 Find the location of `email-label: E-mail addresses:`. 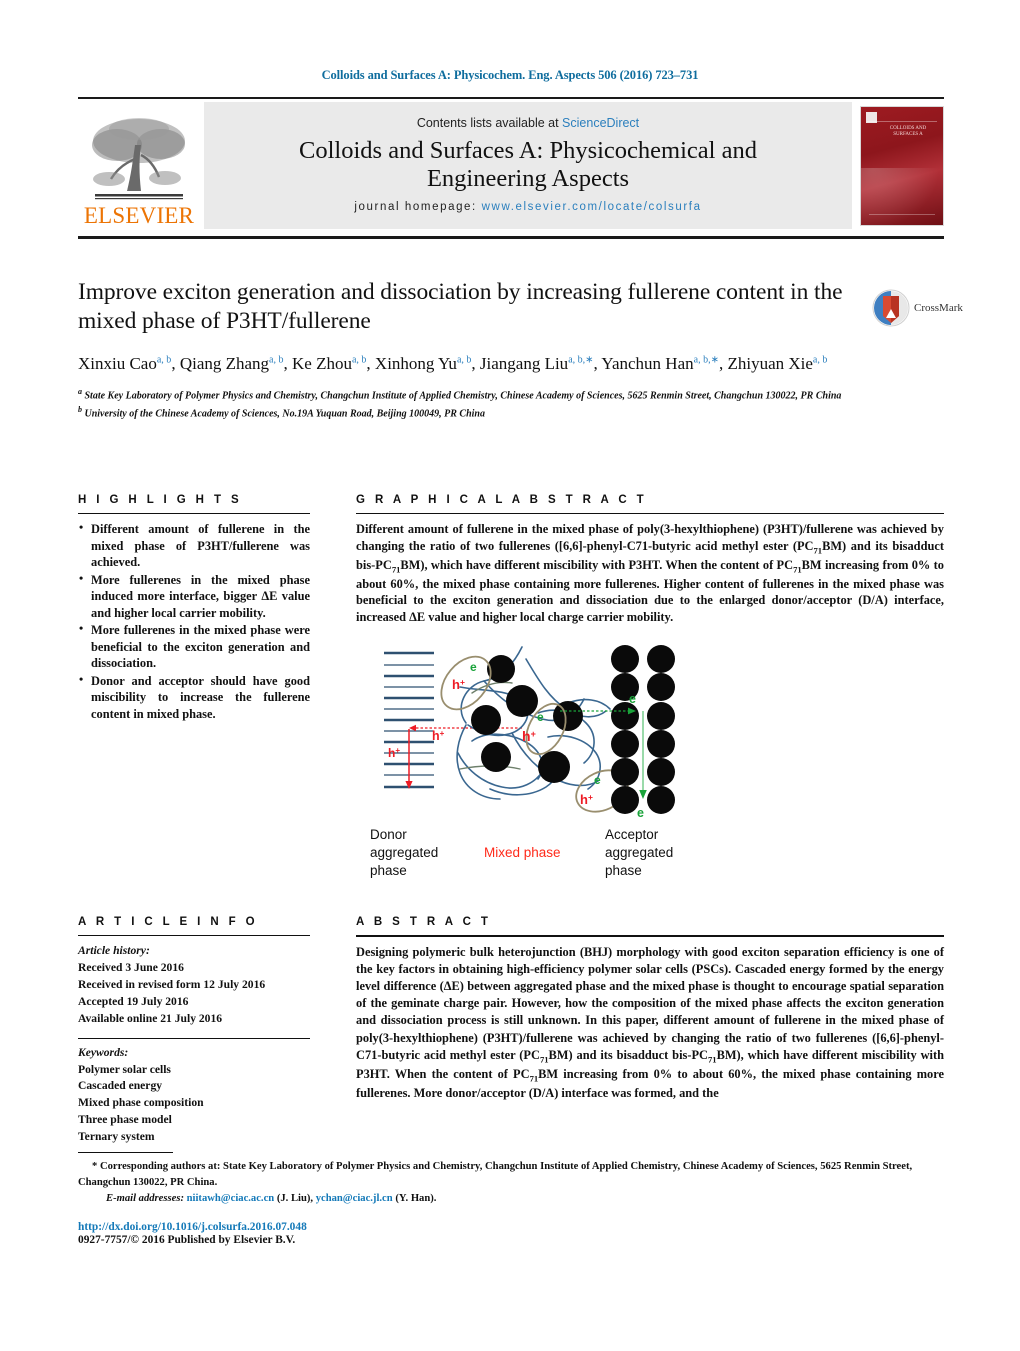

email-label: E-mail addresses: is located at coordinates (145, 1198).